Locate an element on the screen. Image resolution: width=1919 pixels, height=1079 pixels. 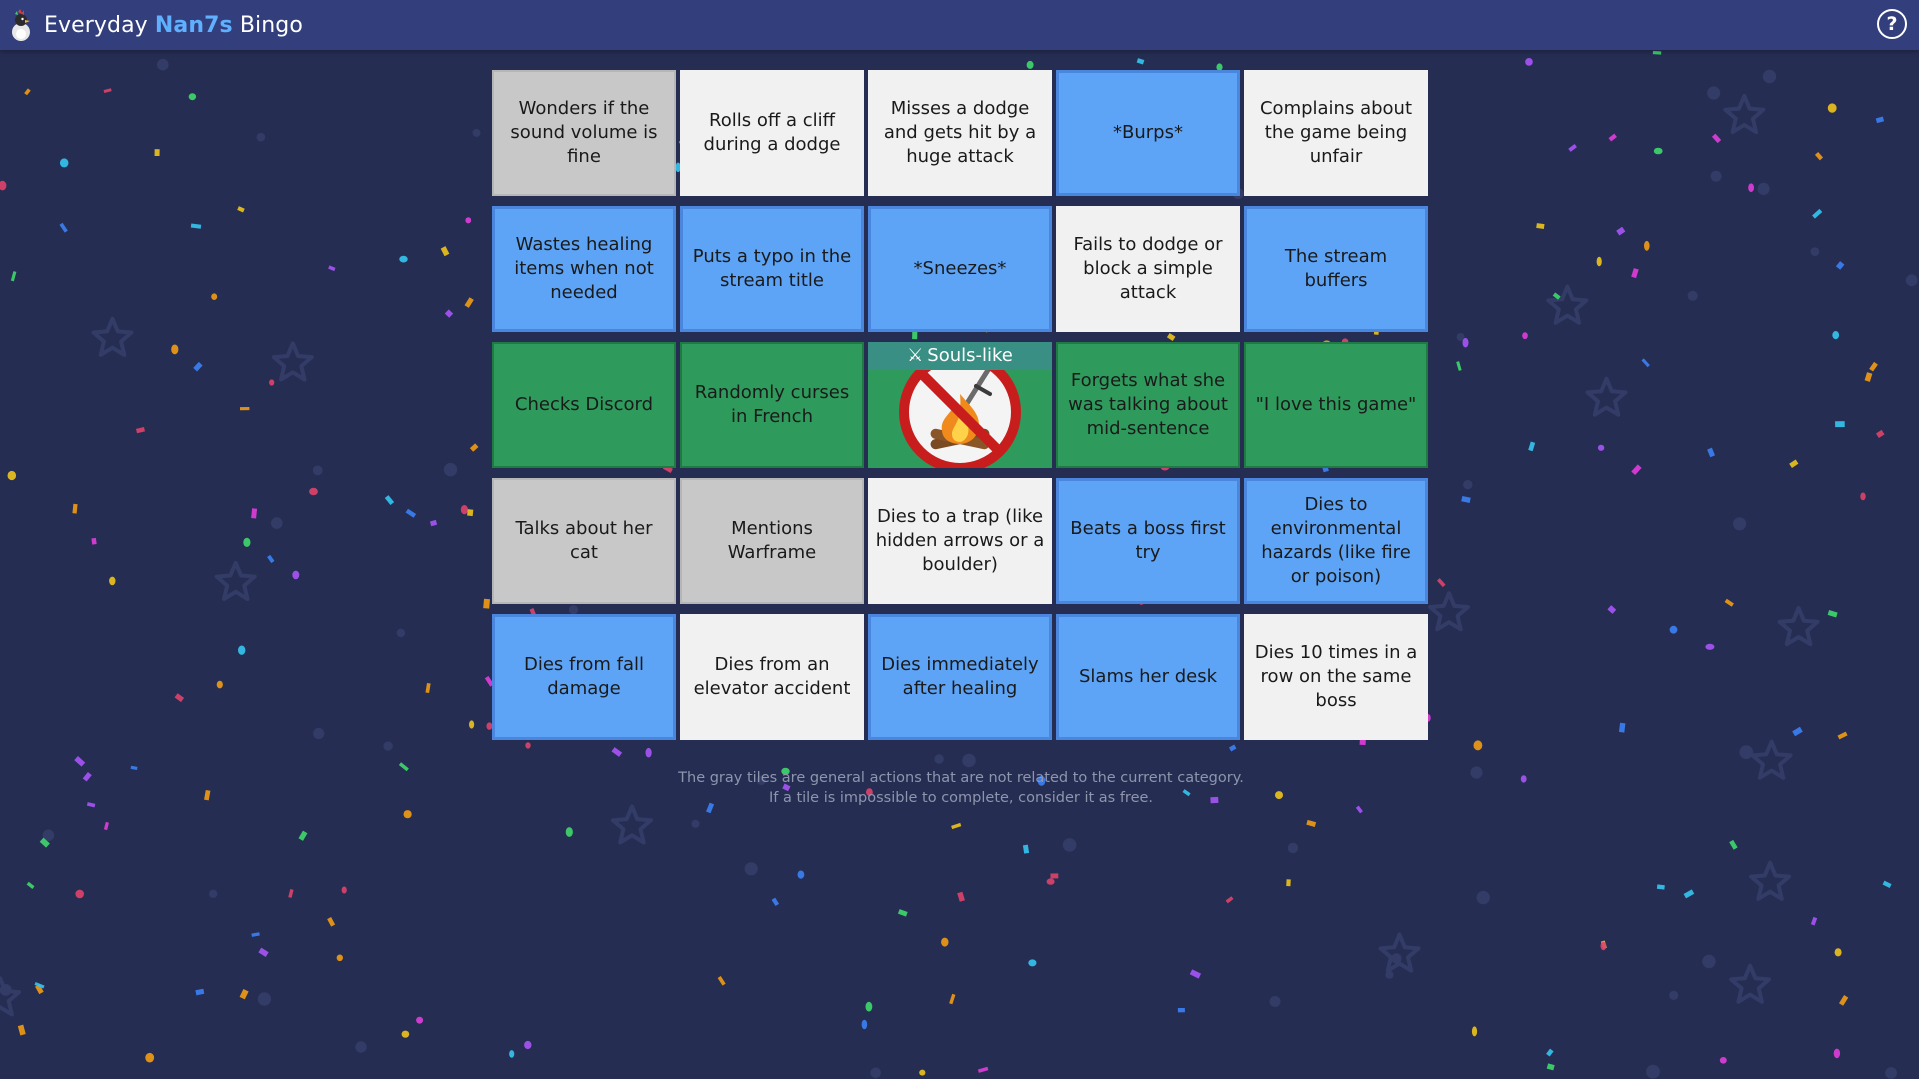
bingo-tile: Fails to dodge or block a simple attack is located at coordinates (1148, 269).